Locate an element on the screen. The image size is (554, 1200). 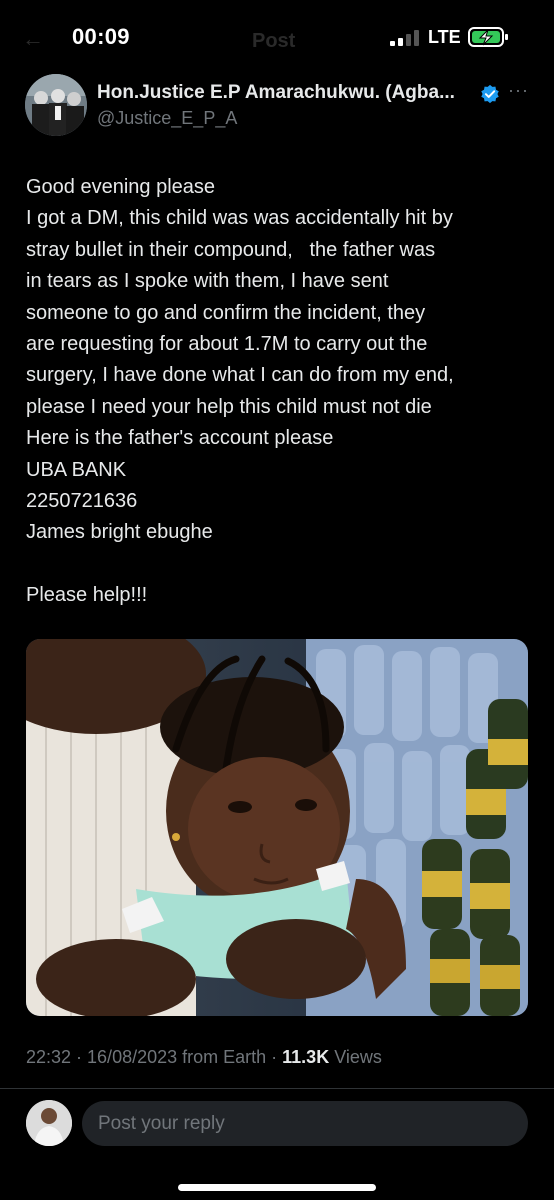
signal-icon is located at coordinates (404, 38).